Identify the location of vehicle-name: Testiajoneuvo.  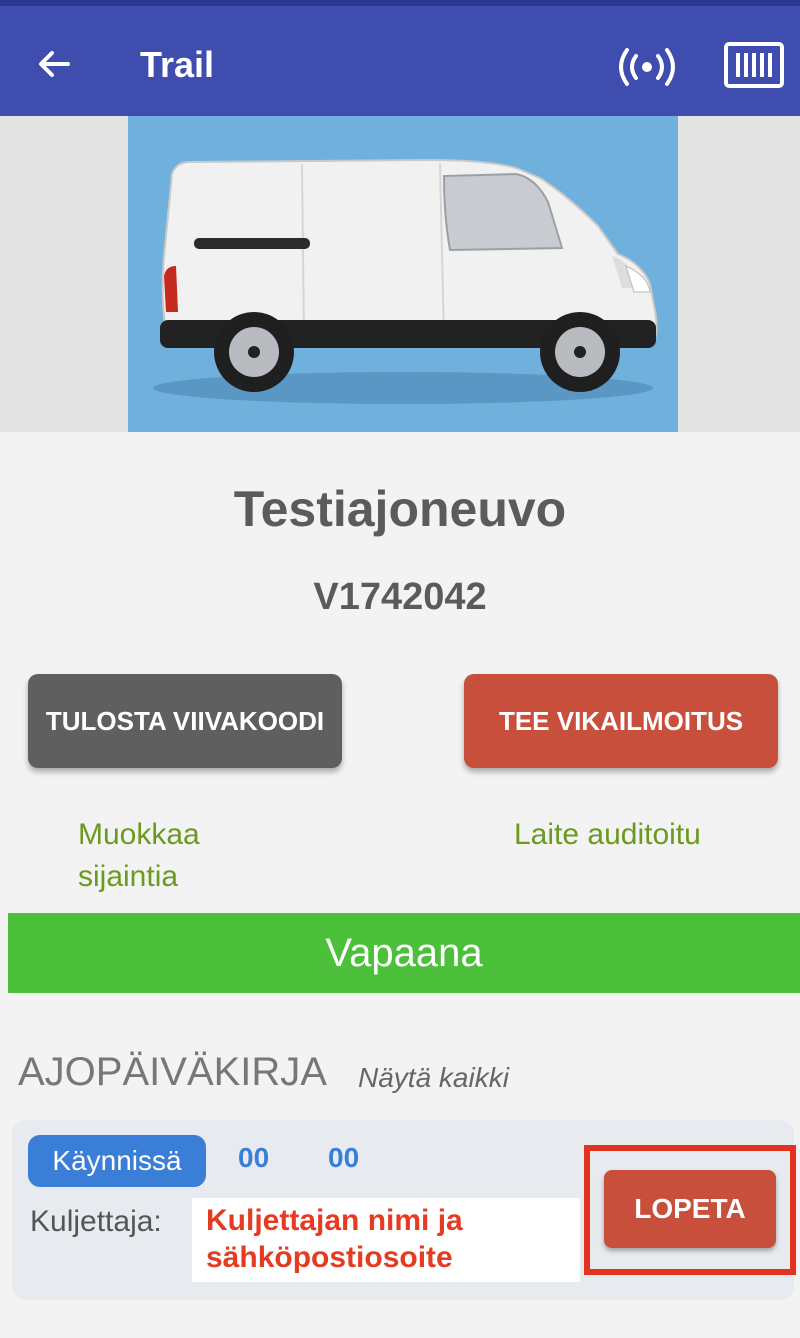
(400, 509).